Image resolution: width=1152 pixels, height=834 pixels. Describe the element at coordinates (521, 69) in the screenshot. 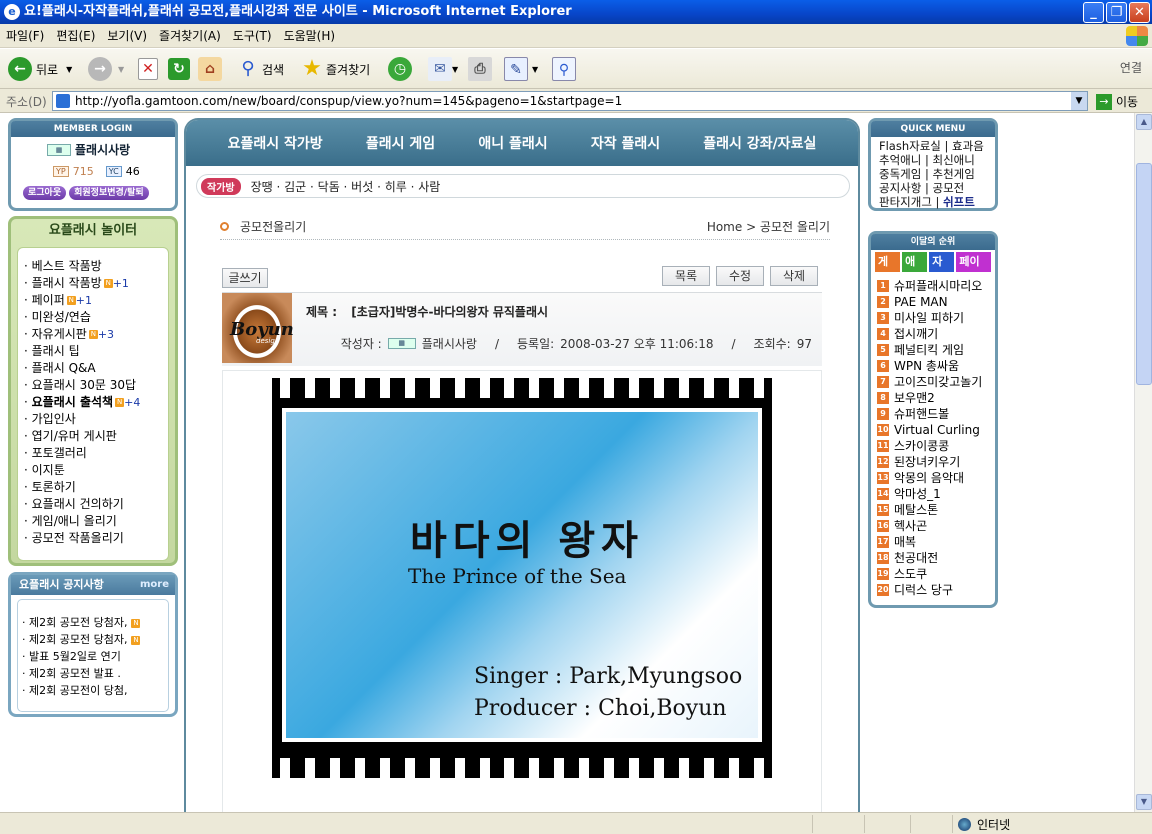

I see `edit-page-button: ✎ ▼` at that location.